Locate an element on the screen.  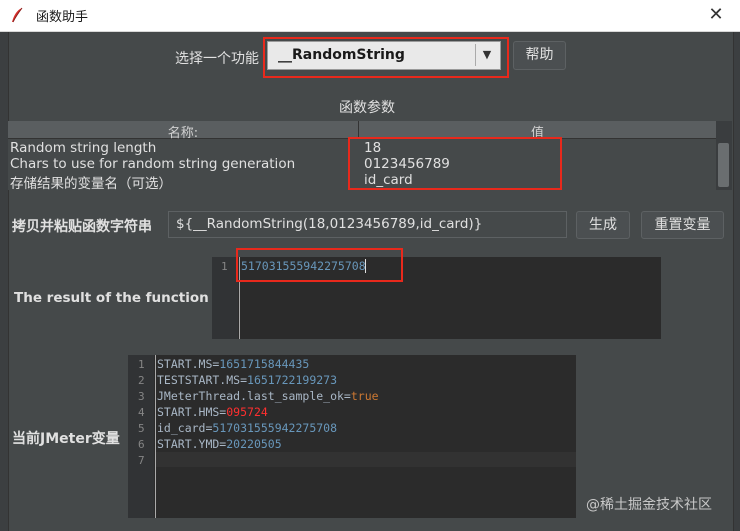
code-line: START.MS=1651715844435 is located at coordinates (233, 364).